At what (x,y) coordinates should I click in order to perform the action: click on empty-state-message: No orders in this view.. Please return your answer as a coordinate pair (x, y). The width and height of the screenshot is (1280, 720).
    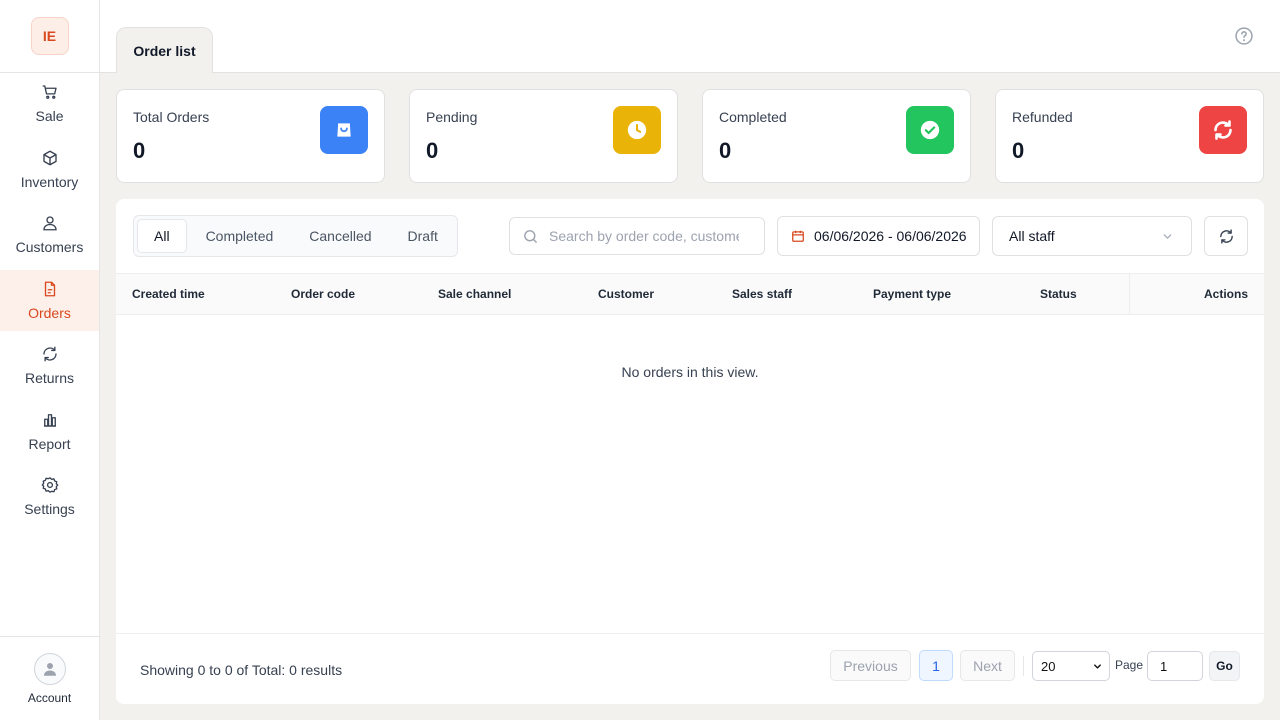
    Looking at the image, I should click on (690, 372).